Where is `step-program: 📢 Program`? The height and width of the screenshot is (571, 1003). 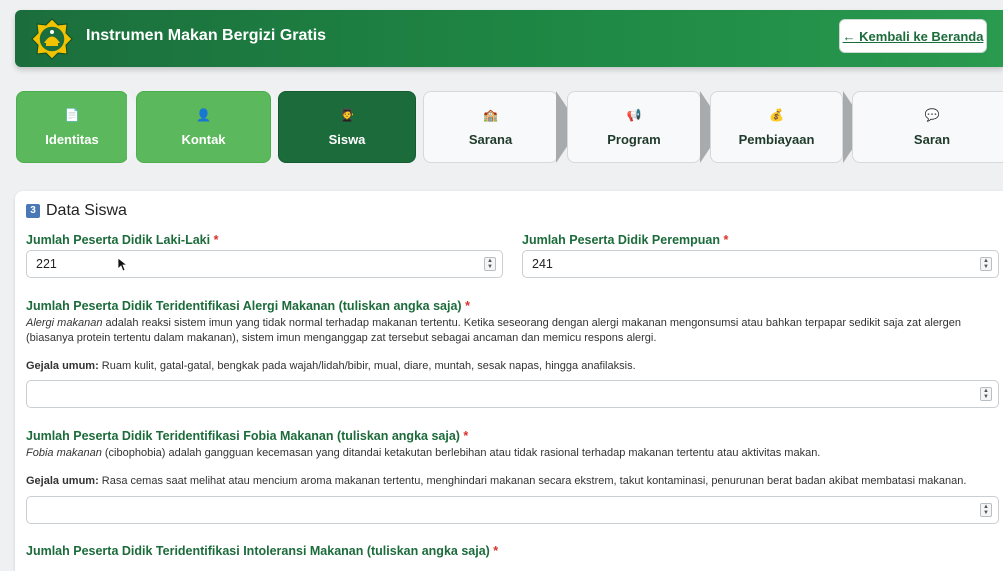
step-program: 📢 Program is located at coordinates (634, 127).